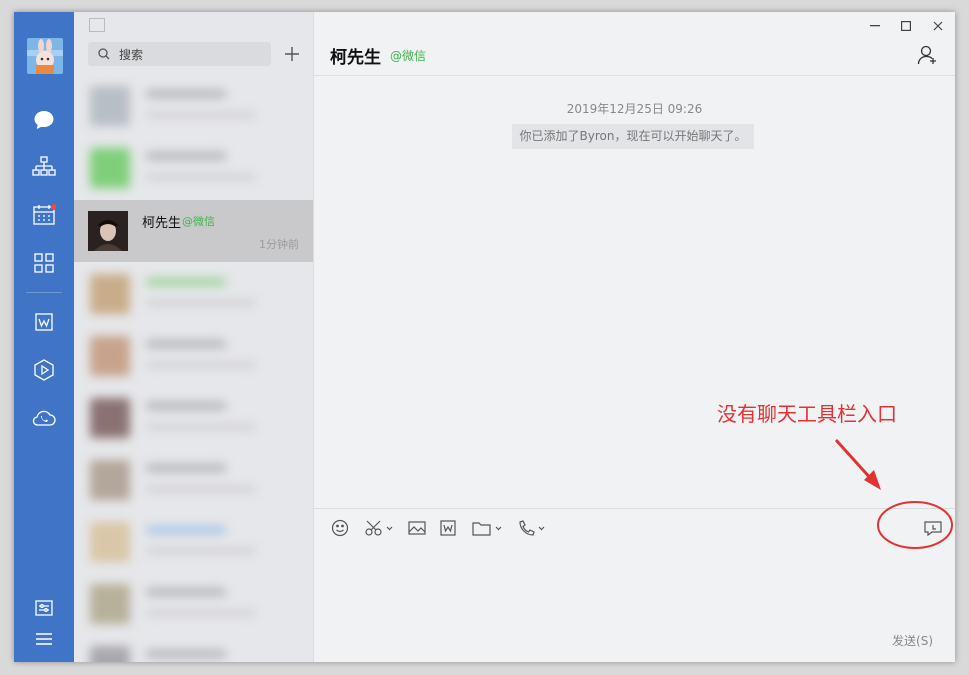  I want to click on annotation-overlay, so click(893, 493).